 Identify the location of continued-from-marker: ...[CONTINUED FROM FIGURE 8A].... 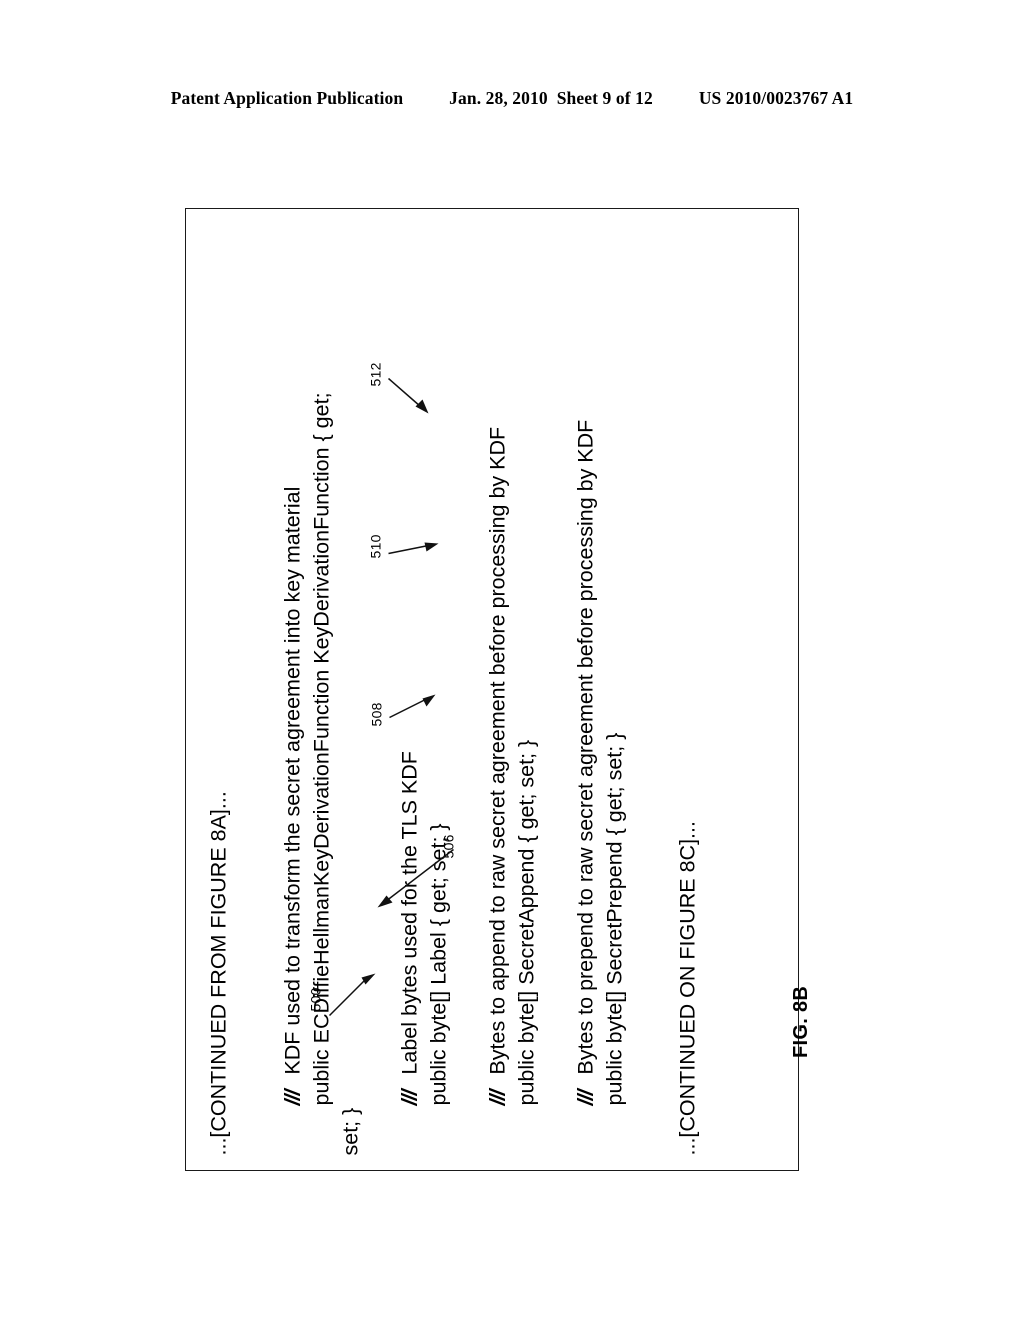
(218, 972).